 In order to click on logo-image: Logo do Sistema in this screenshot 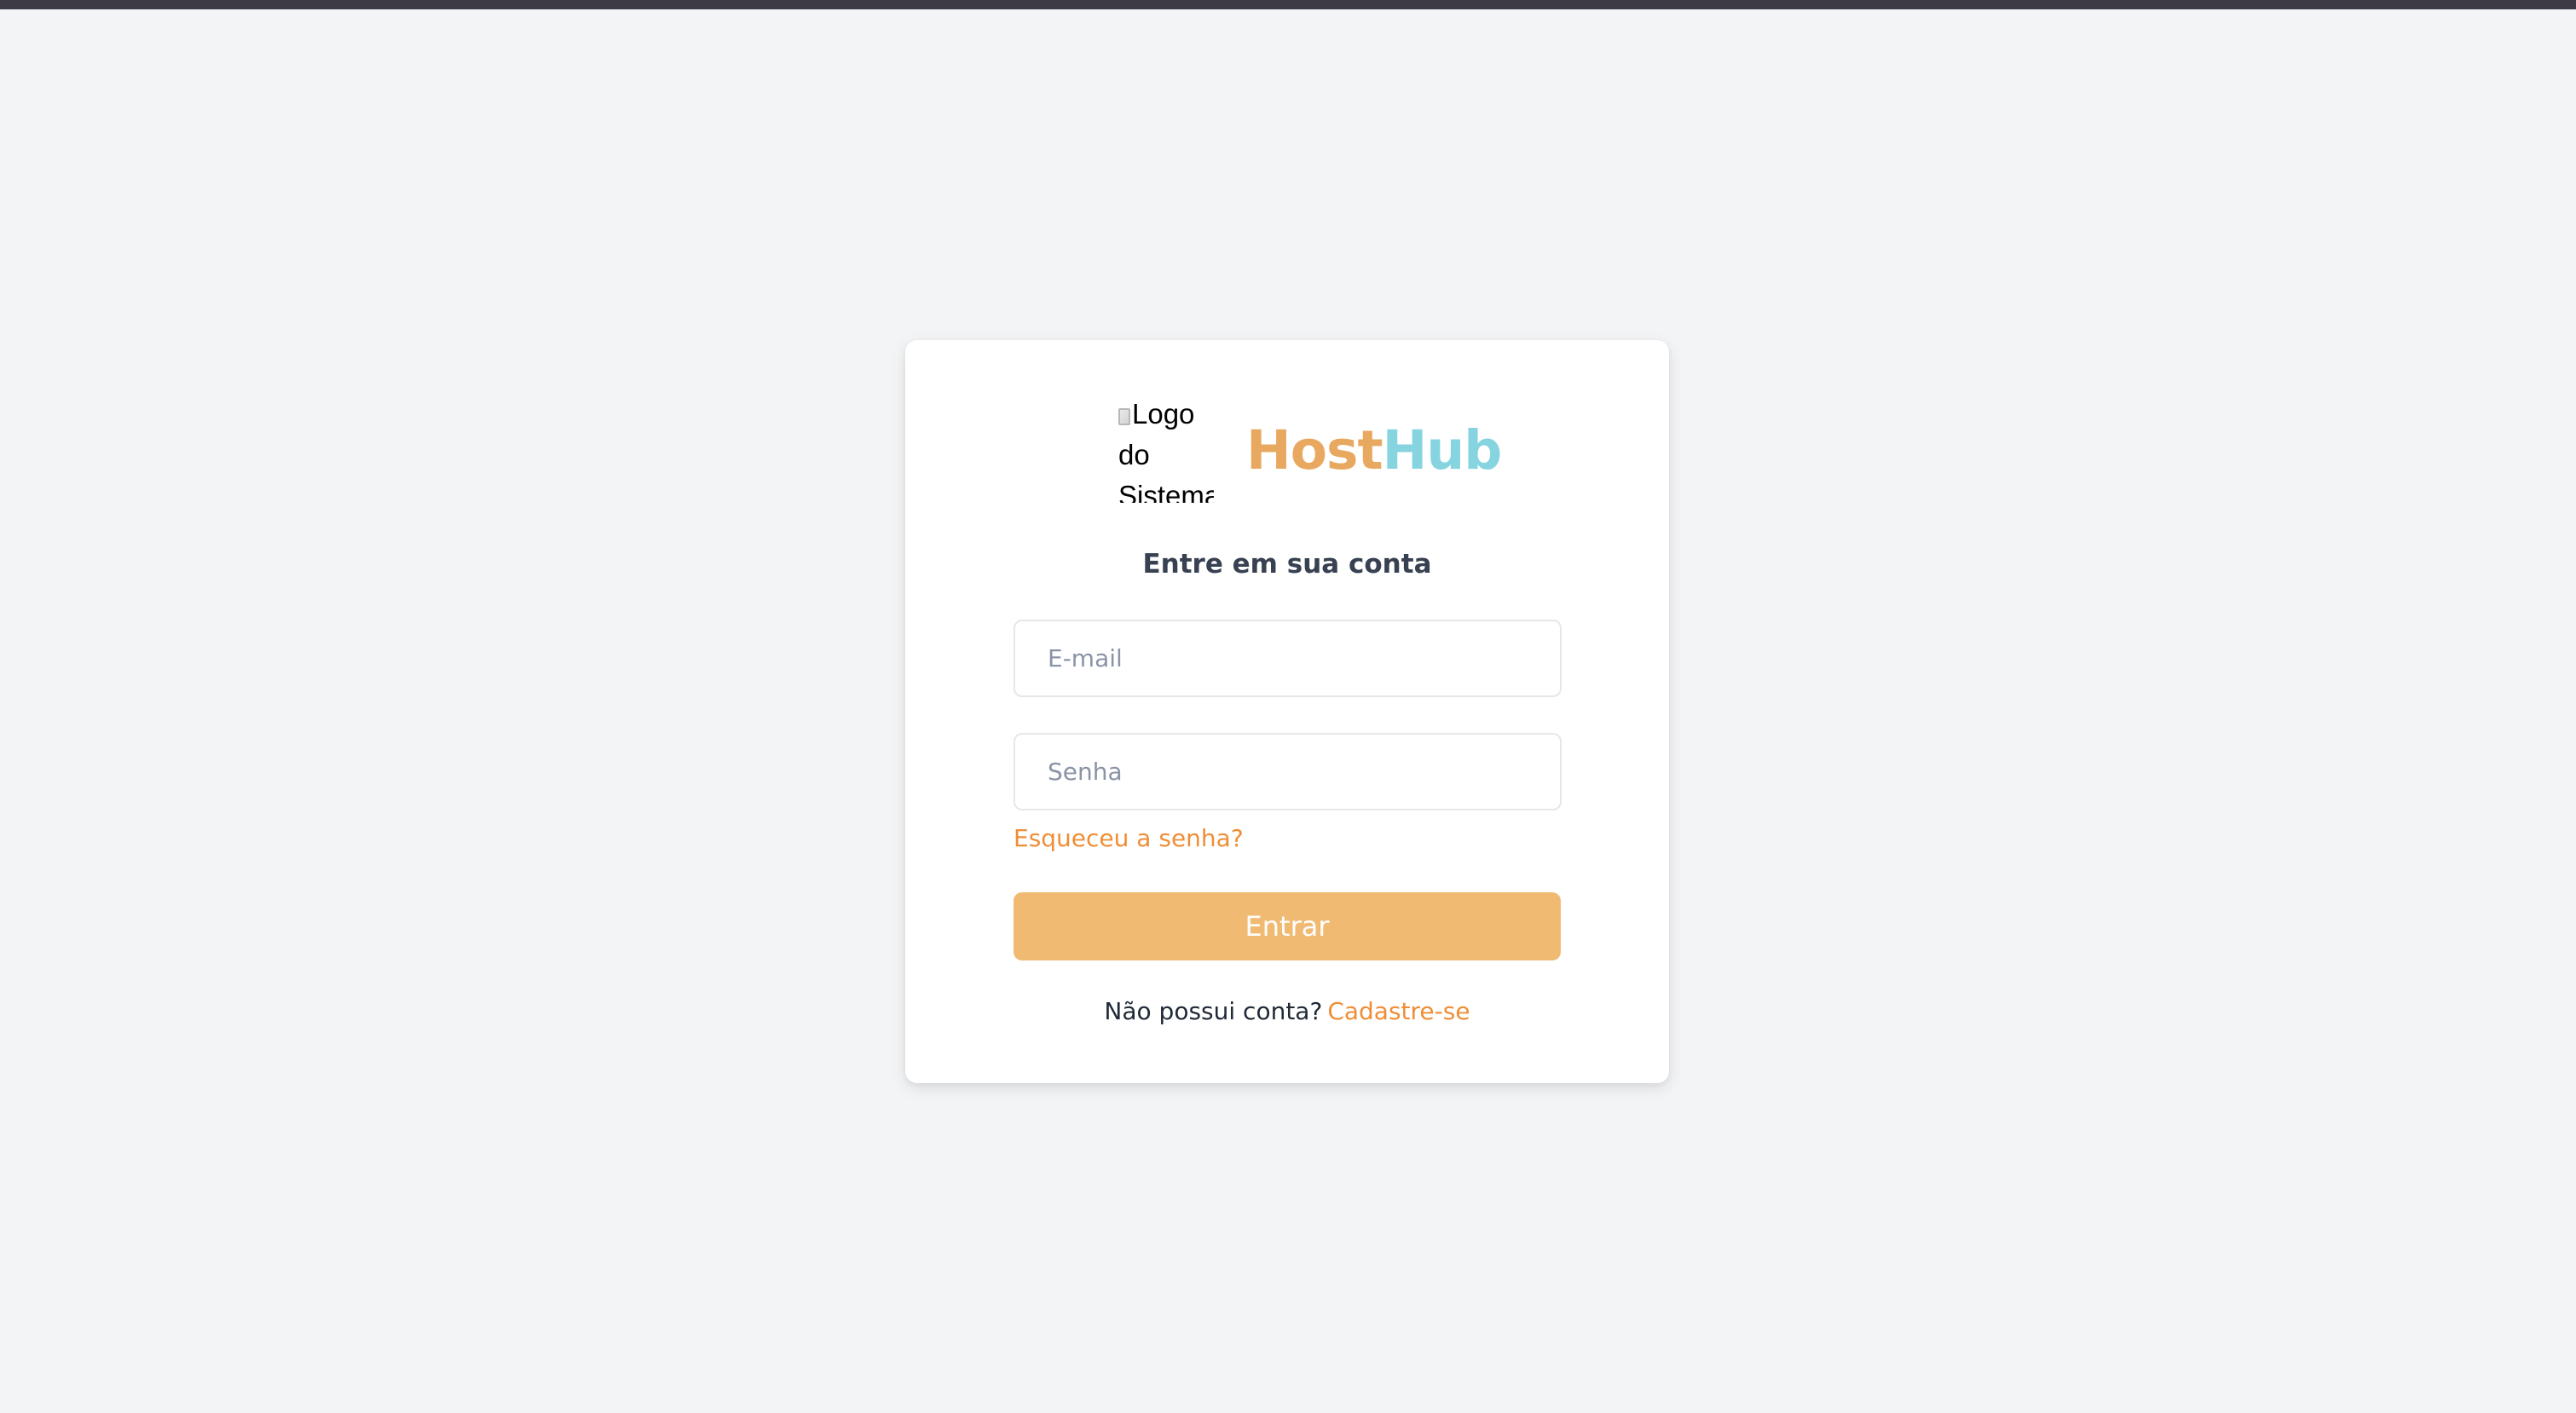, I will do `click(1166, 449)`.